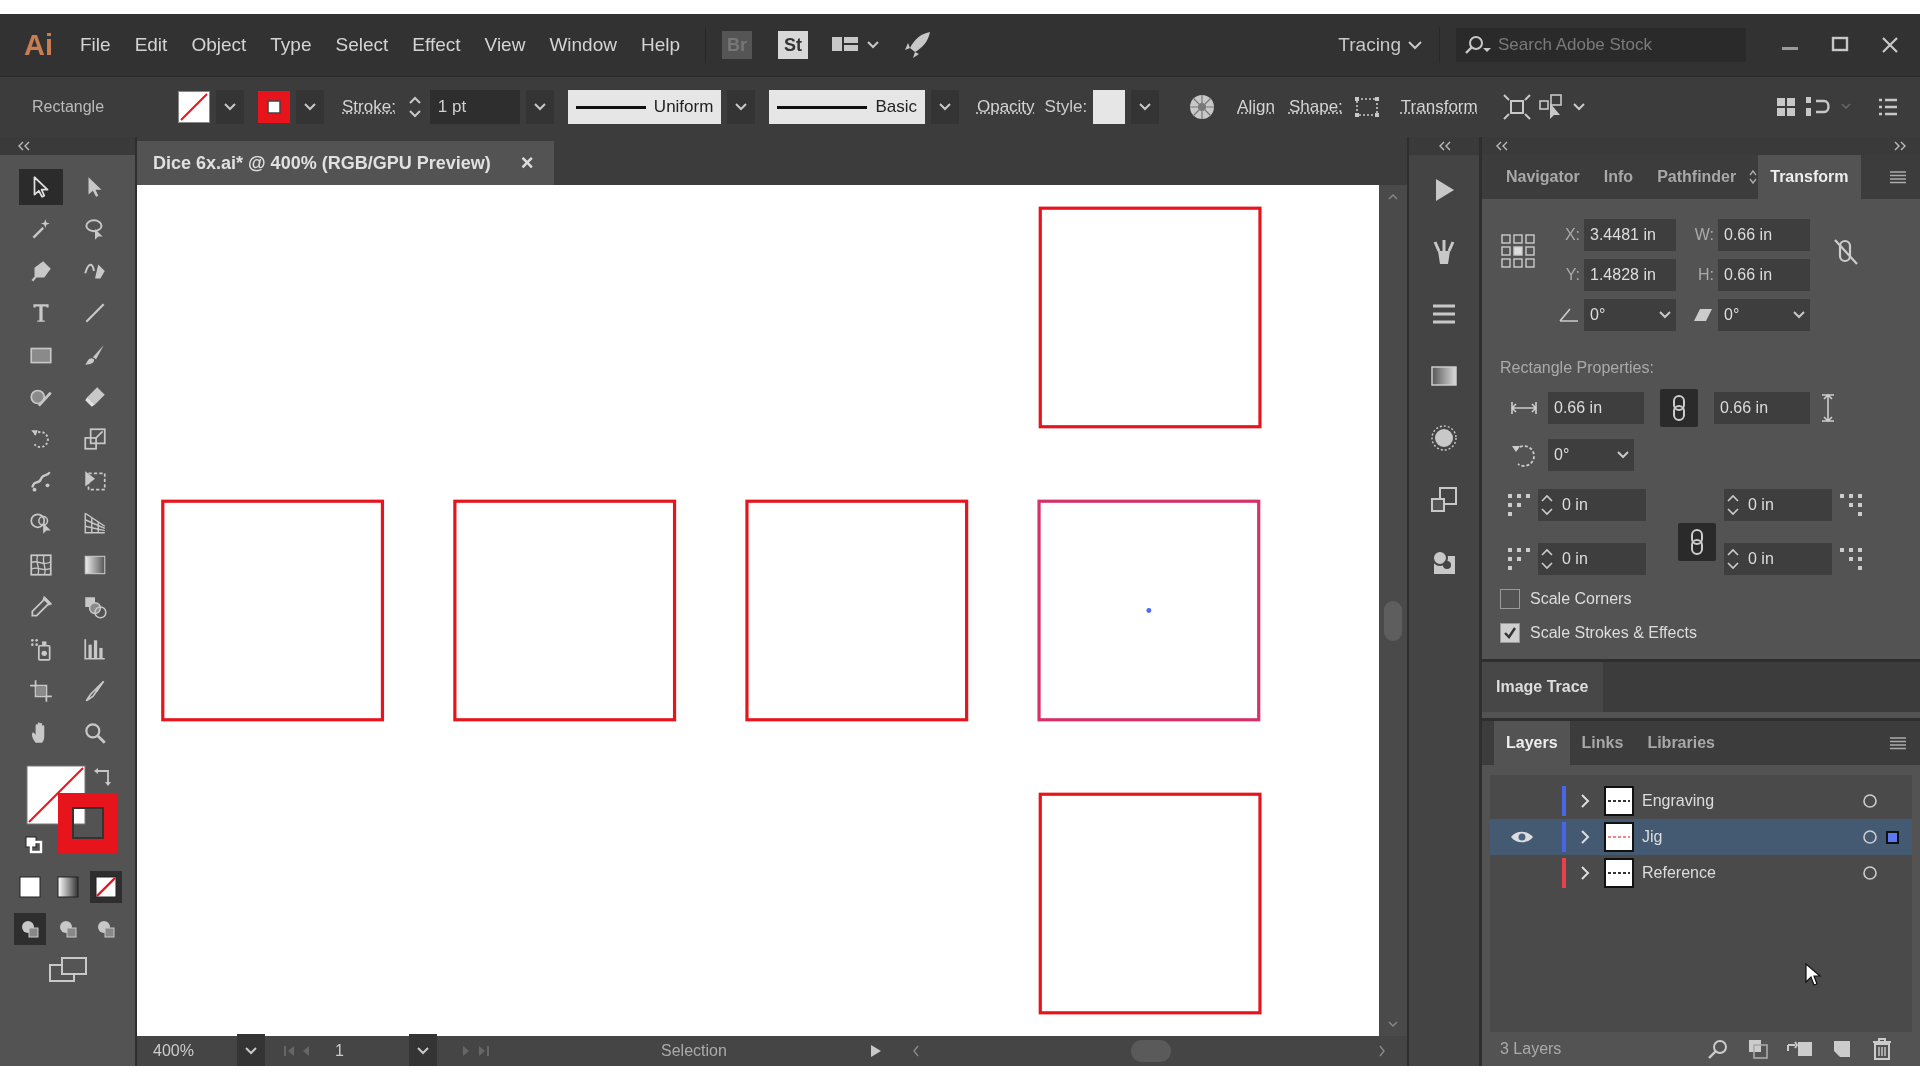 The image size is (1920, 1080). Describe the element at coordinates (40, 523) in the screenshot. I see `shape-builder-icon` at that location.